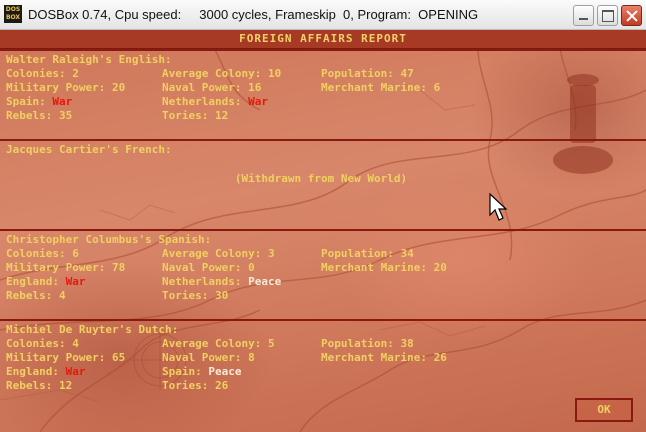 This screenshot has width=646, height=432. I want to click on stat-population: Population: 47, so click(367, 73).